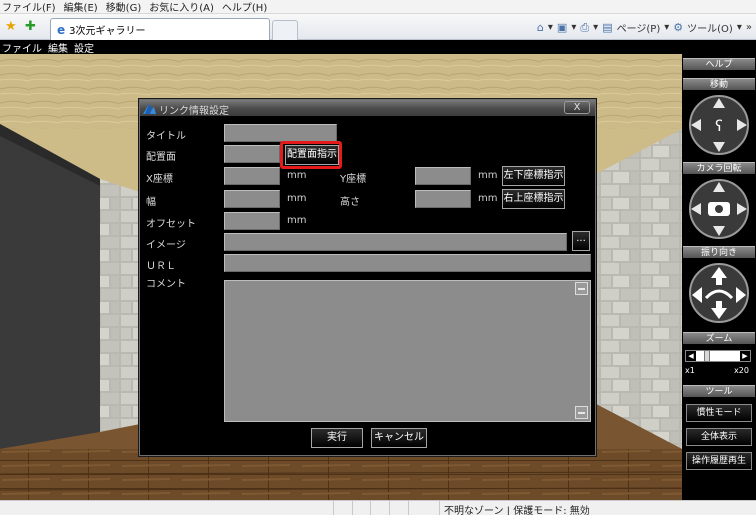 The width and height of the screenshot is (756, 515). Describe the element at coordinates (30, 26) in the screenshot. I see `add-favorite-icon: ✚` at that location.